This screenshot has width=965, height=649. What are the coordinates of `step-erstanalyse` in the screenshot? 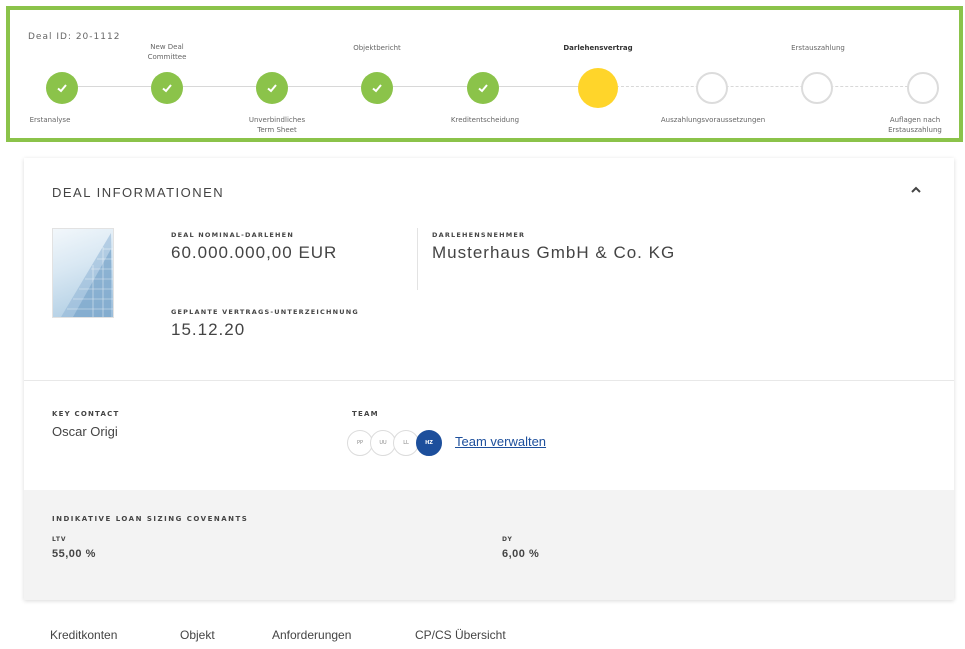 It's located at (62, 88).